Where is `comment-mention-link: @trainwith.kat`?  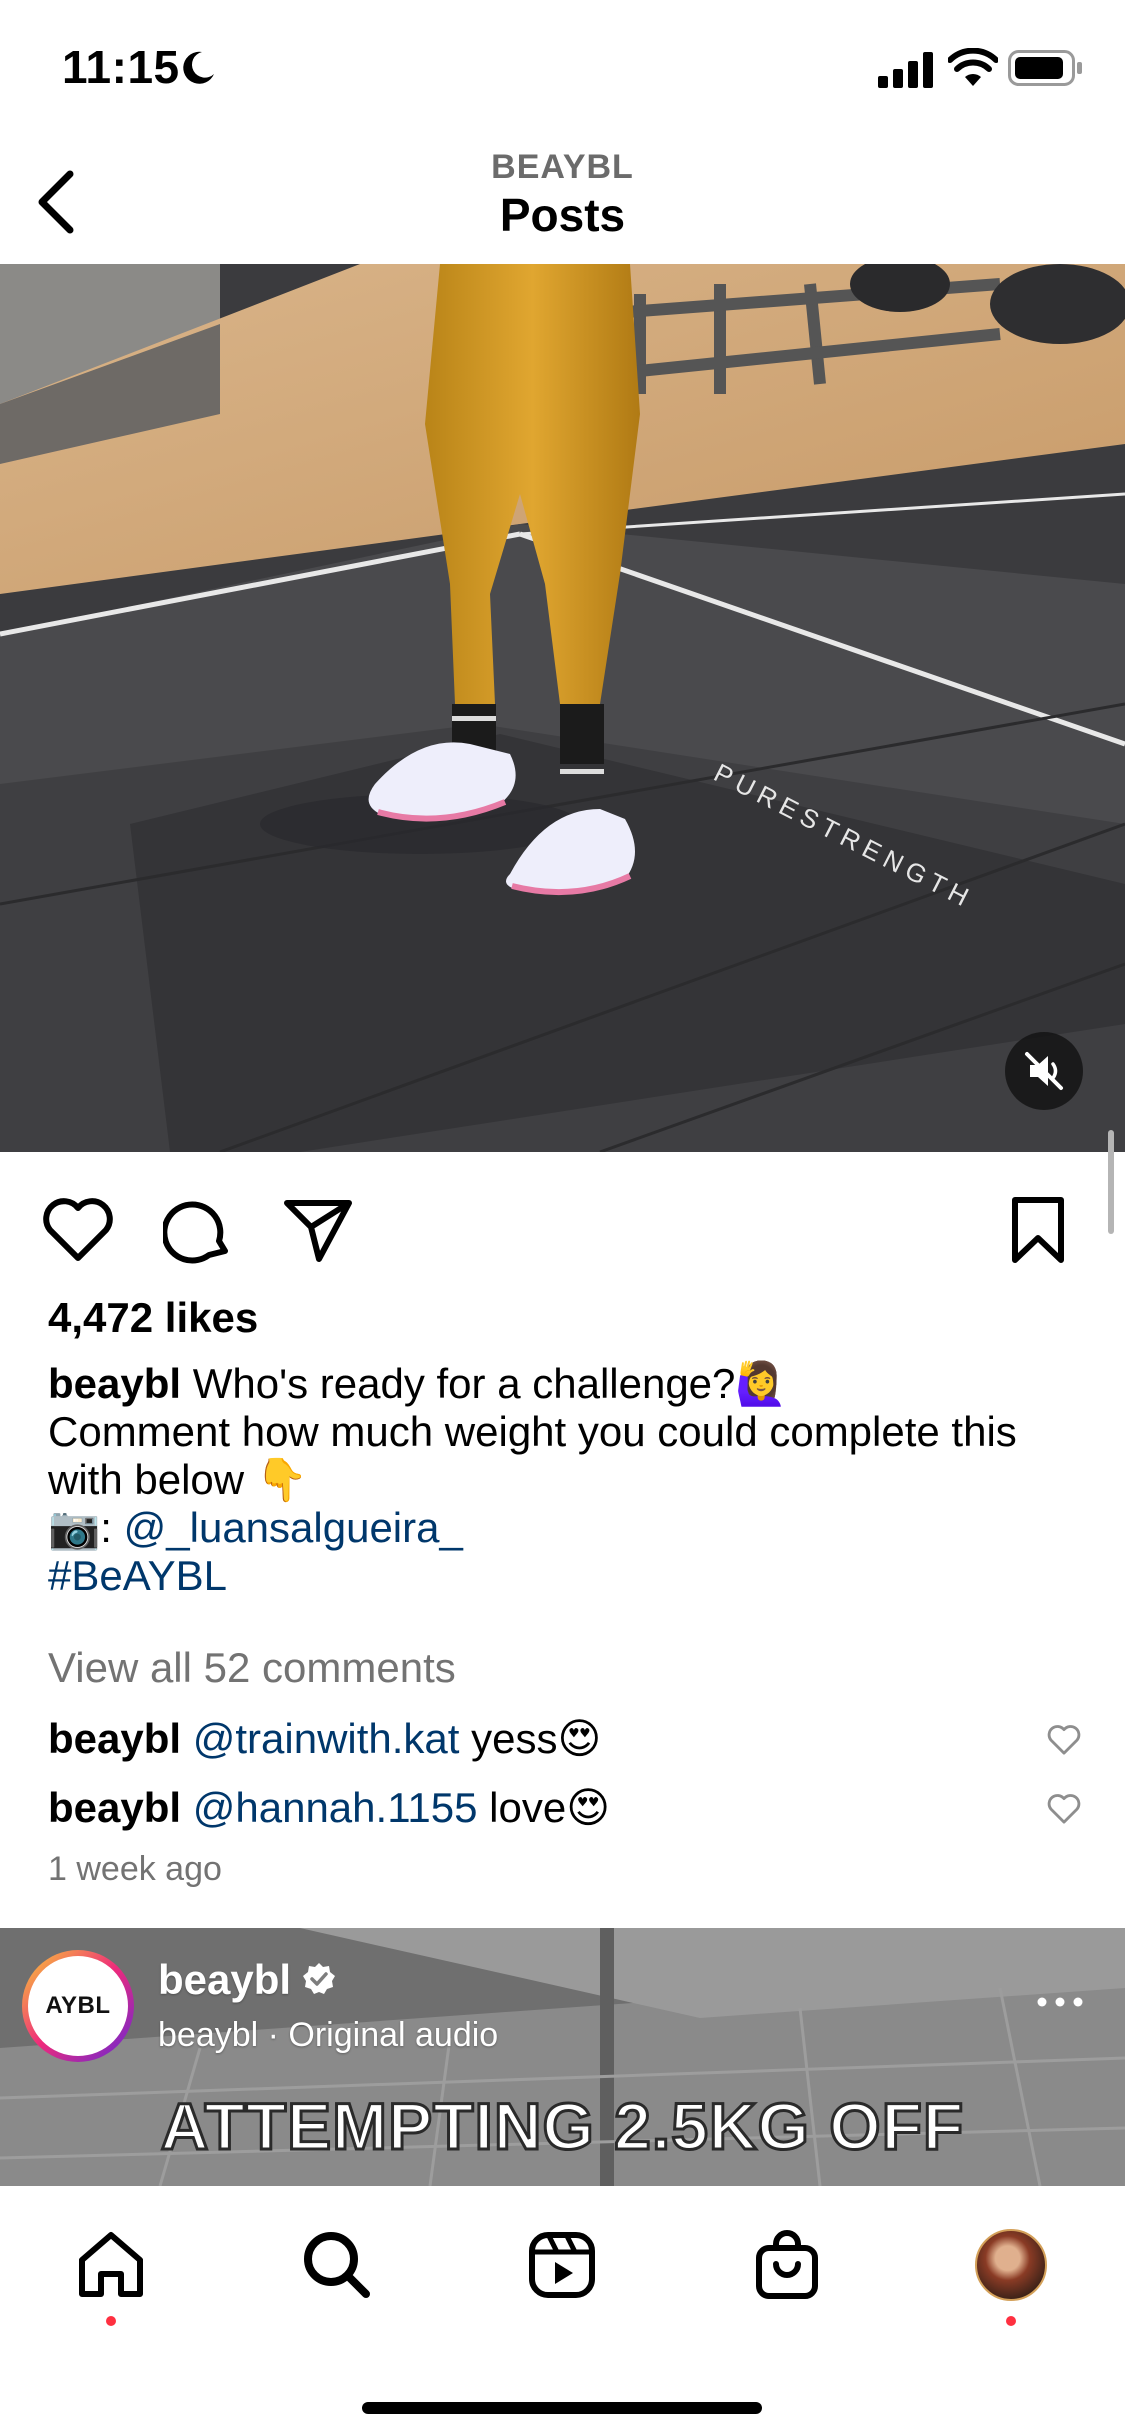
comment-mention-link: @trainwith.kat is located at coordinates (326, 1738).